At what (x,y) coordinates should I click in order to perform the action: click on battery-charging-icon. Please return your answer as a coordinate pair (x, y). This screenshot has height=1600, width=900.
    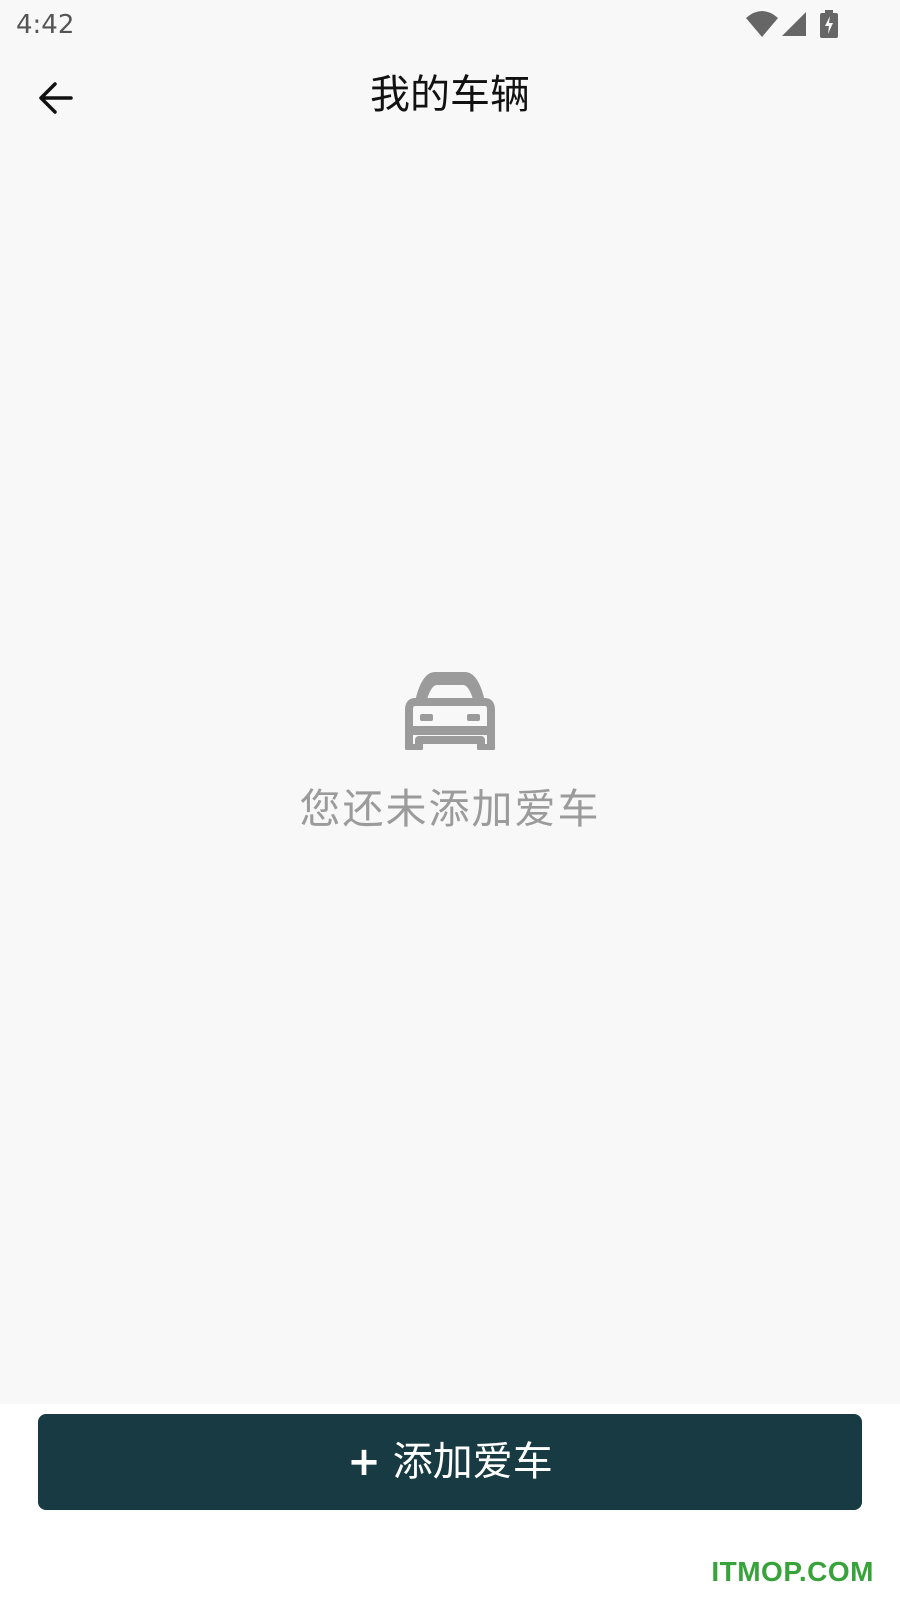
    Looking at the image, I should click on (829, 24).